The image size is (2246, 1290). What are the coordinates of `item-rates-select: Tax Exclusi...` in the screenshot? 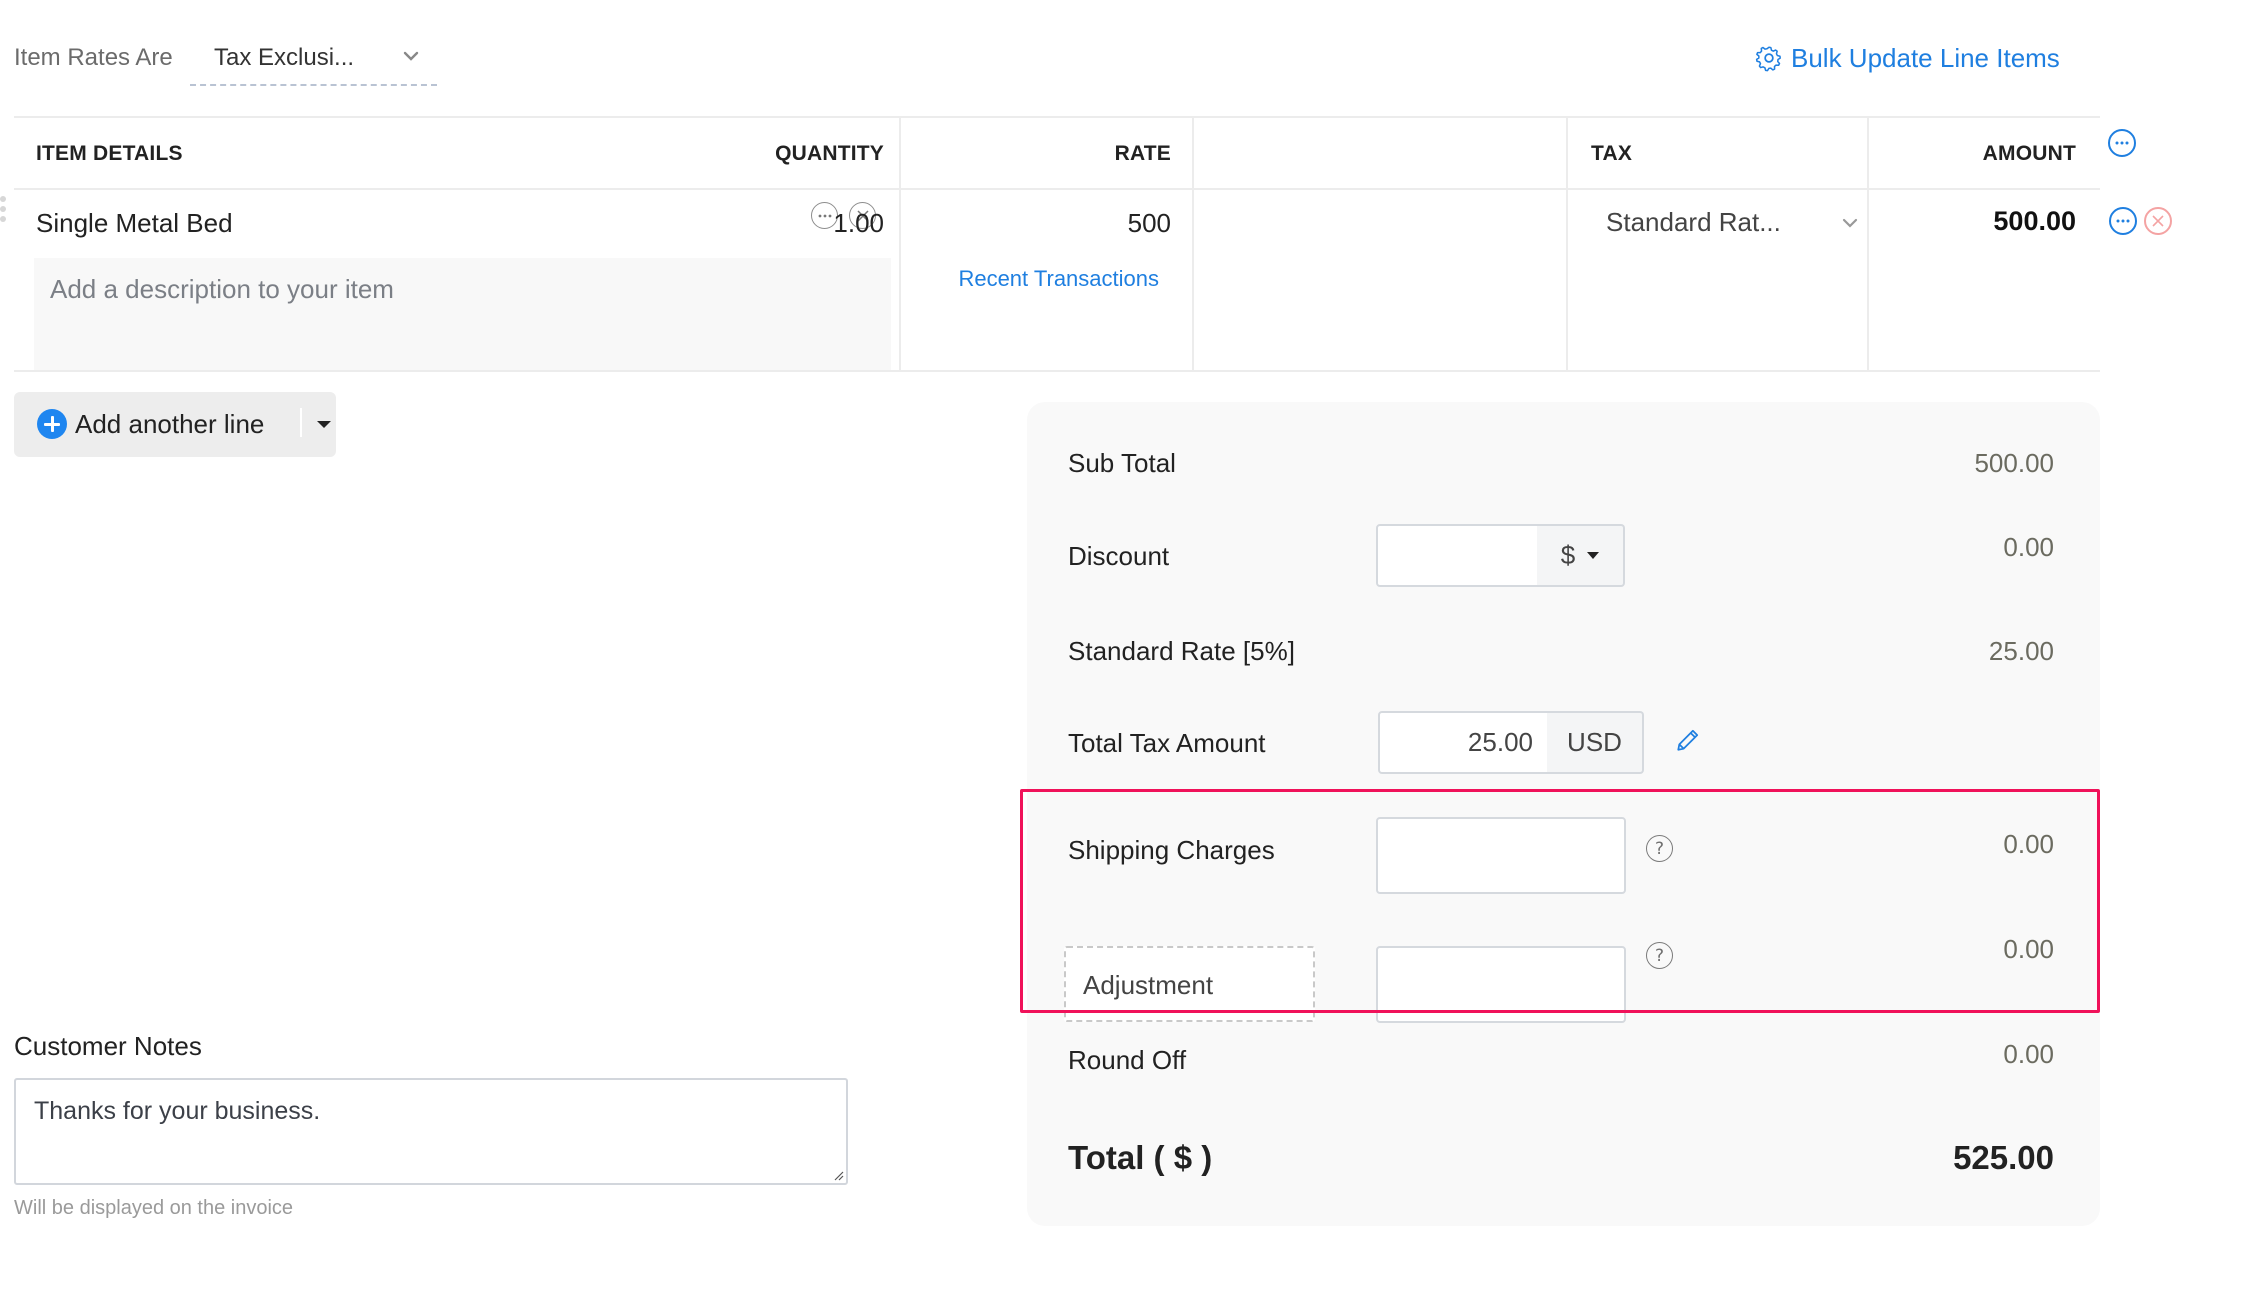 It's located at (313, 63).